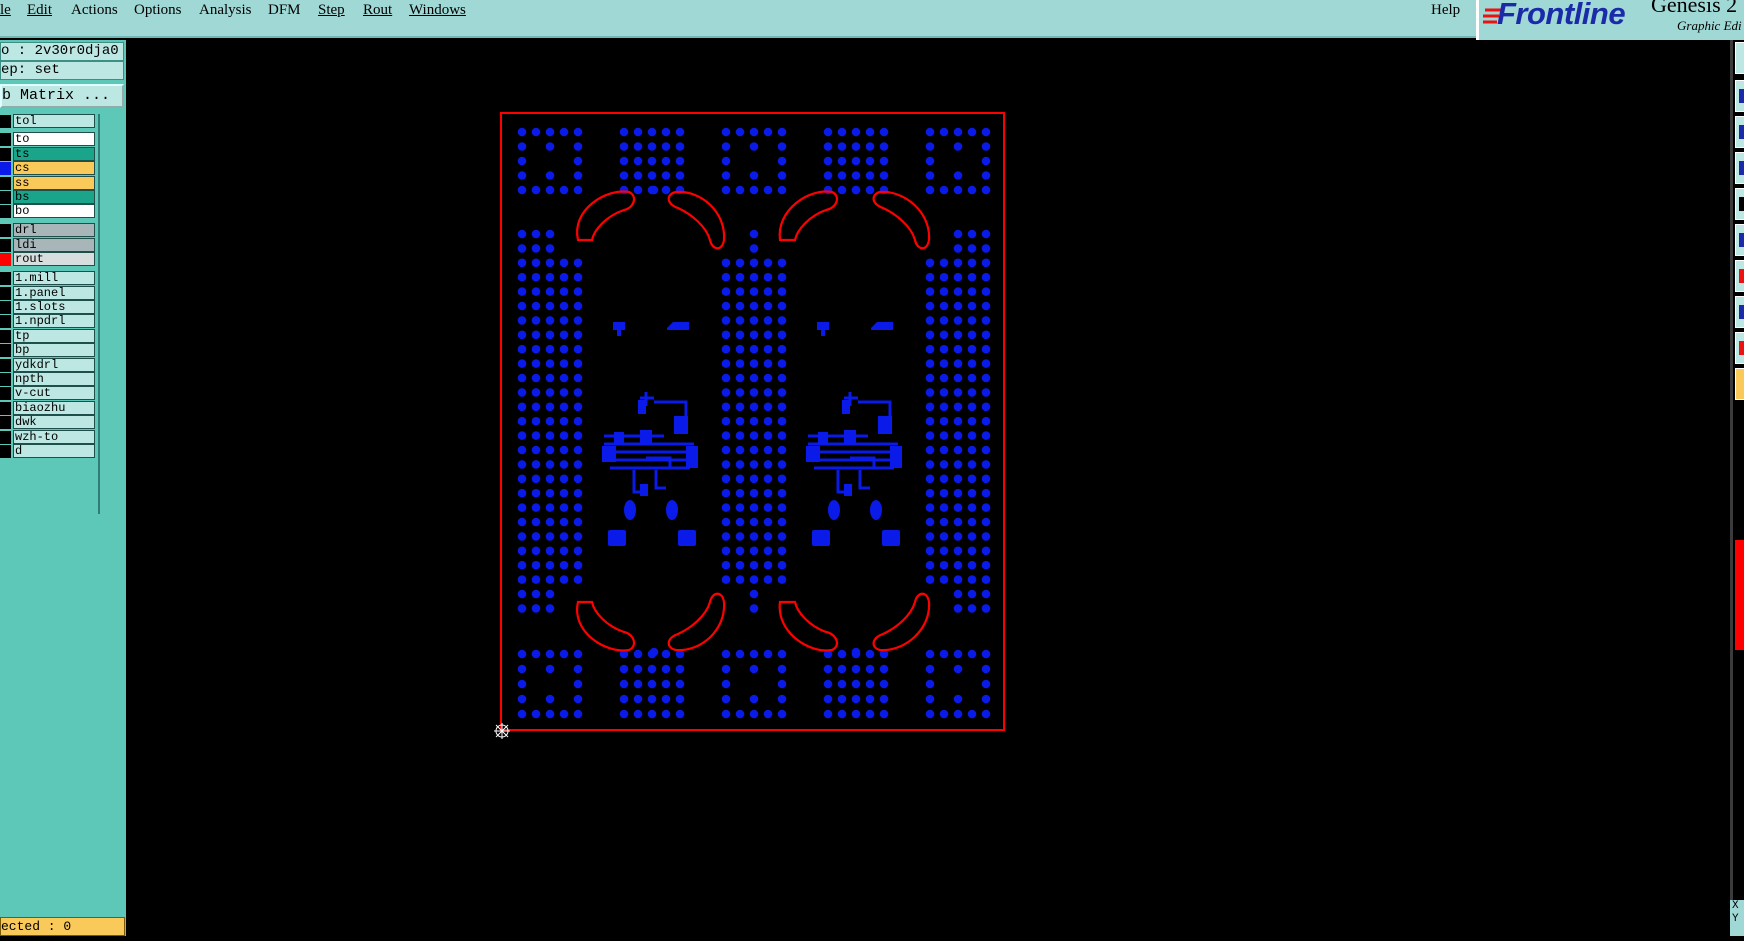 The height and width of the screenshot is (941, 1744). I want to click on layer-row-tp: tp, so click(48, 336).